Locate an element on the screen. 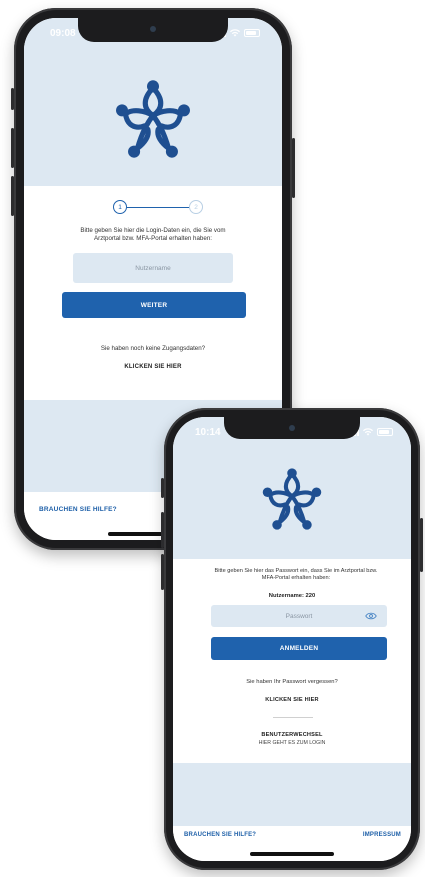 The height and width of the screenshot is (877, 425). login-button: ANMELDEN is located at coordinates (299, 648).